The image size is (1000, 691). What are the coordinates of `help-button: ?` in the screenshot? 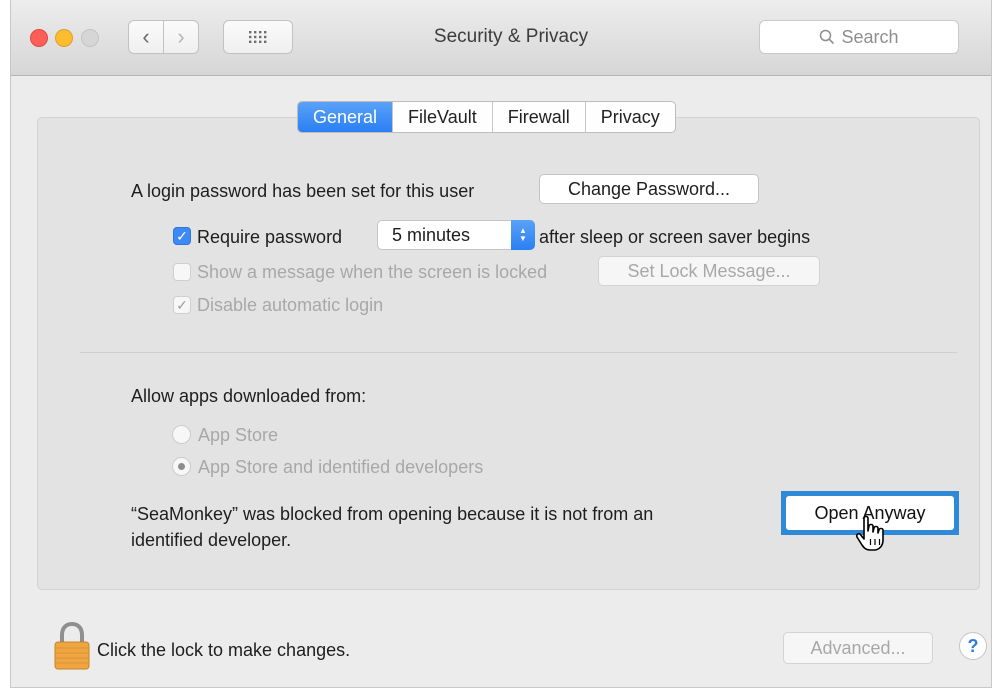 It's located at (973, 646).